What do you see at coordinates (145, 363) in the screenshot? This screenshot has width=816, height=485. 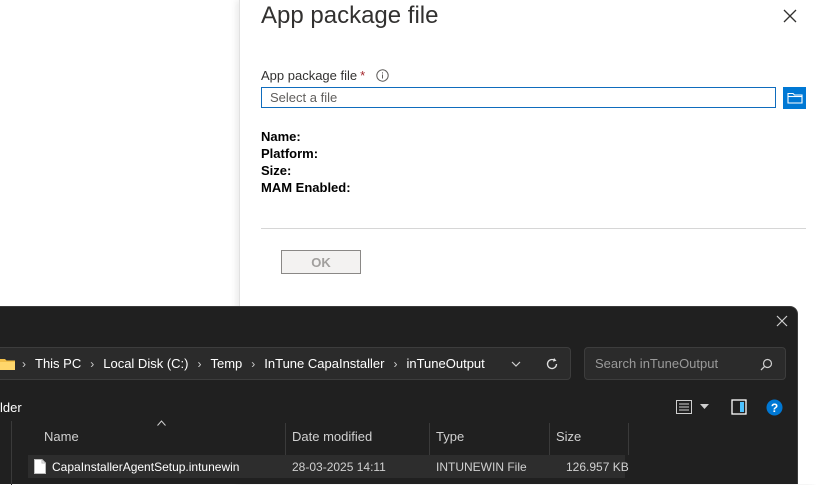 I see `breadcrumb-local-disk: Local Disk (C:)` at bounding box center [145, 363].